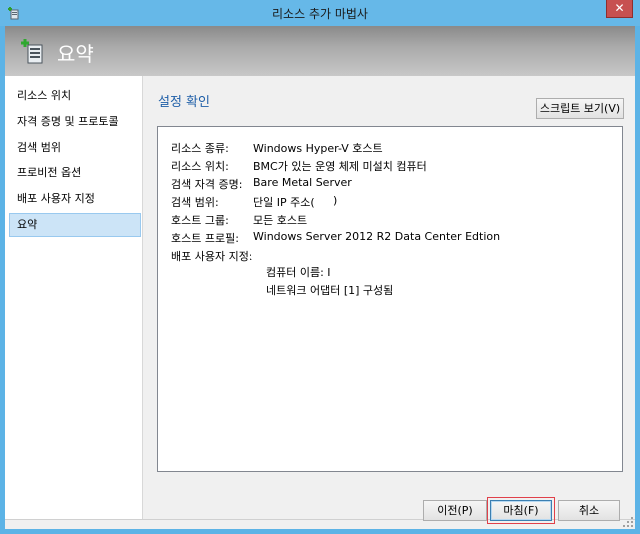 Image resolution: width=640 pixels, height=534 pixels. I want to click on section-title: 설정 확인, so click(184, 102).